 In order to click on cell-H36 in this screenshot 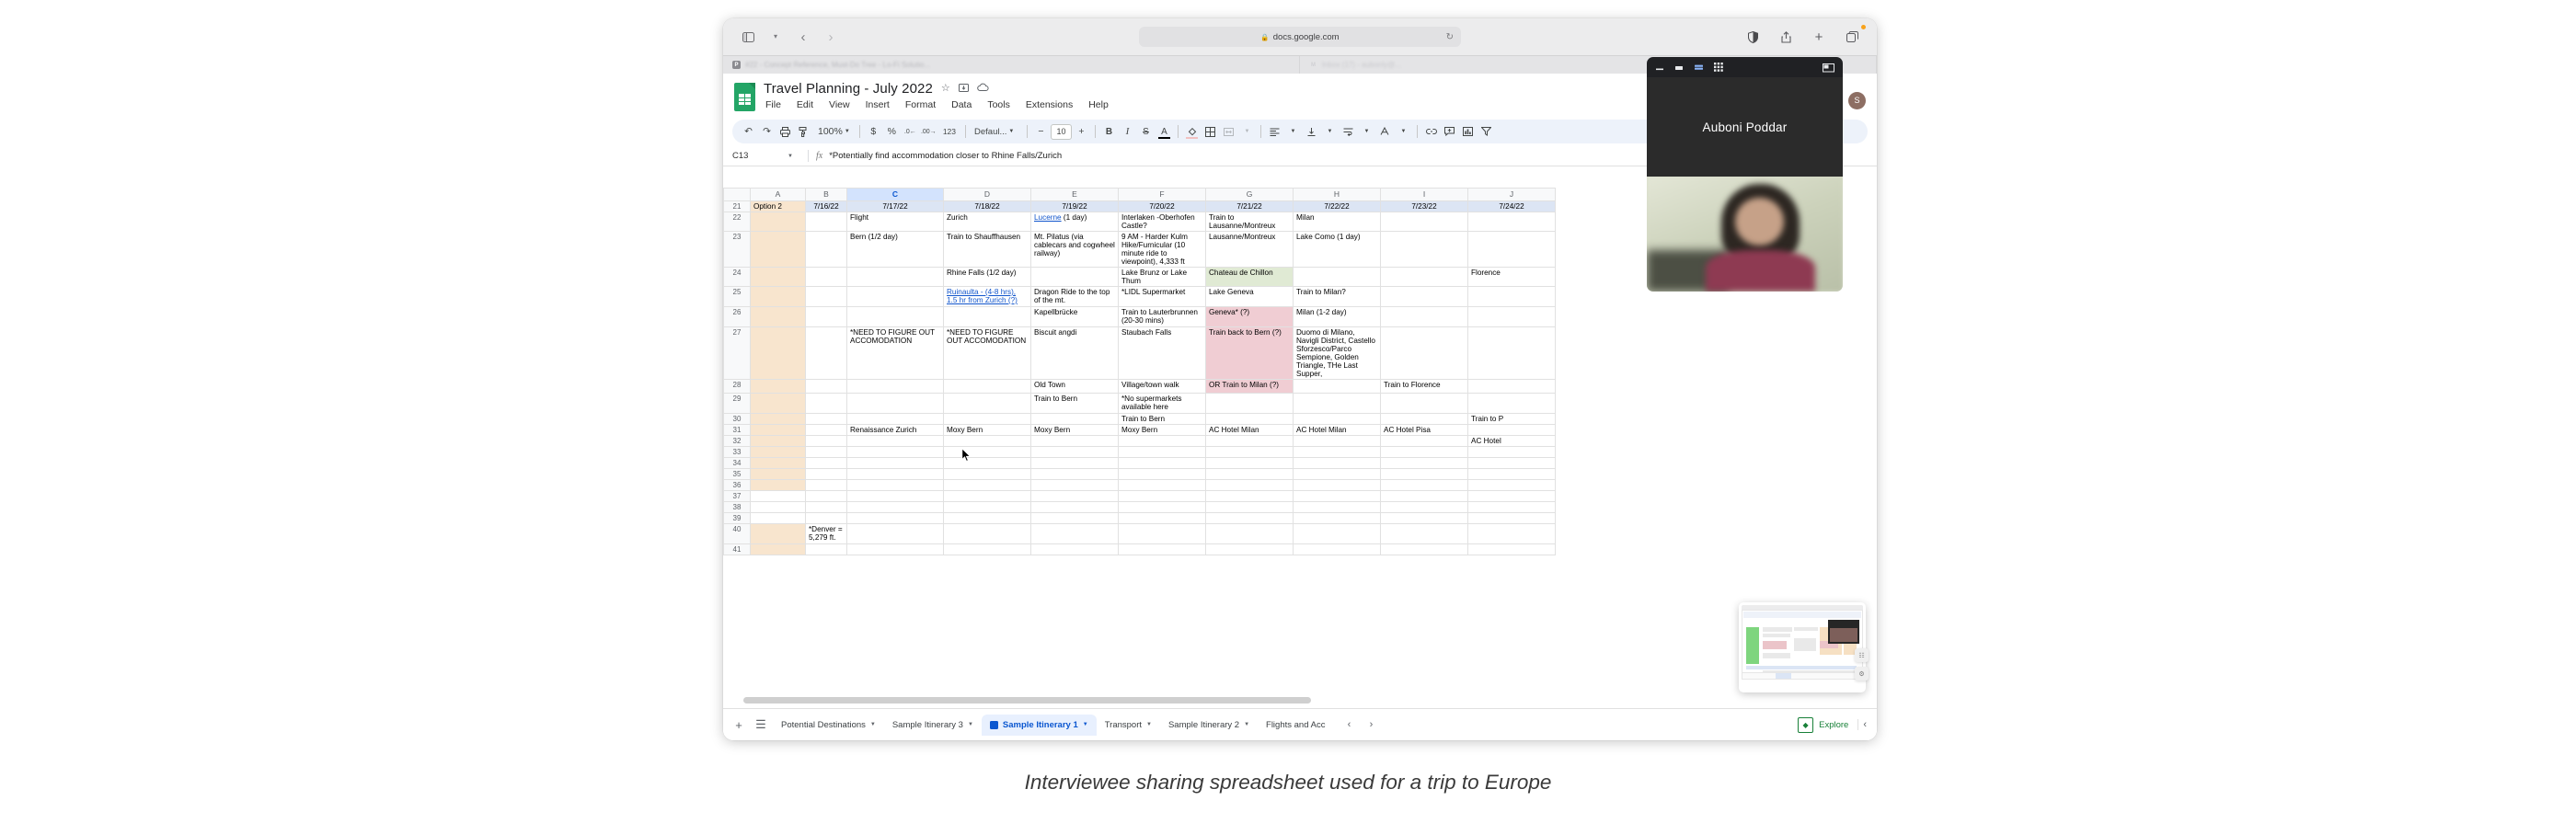, I will do `click(1337, 485)`.